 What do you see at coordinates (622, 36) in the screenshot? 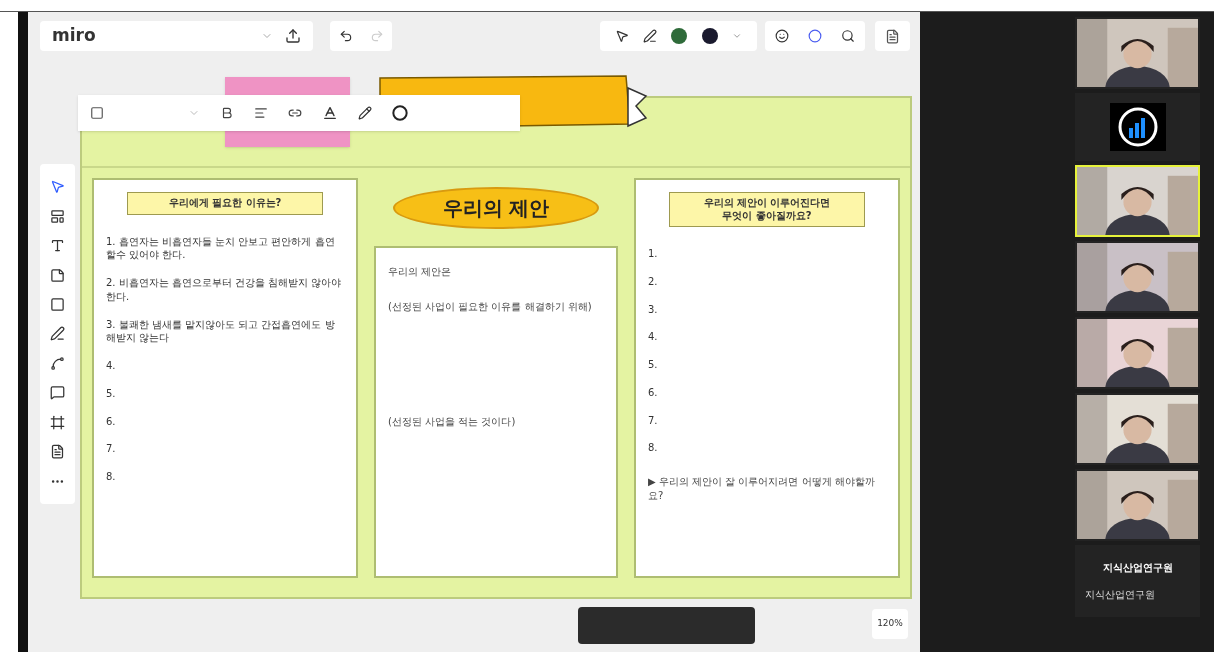
I see `cursor-icon` at bounding box center [622, 36].